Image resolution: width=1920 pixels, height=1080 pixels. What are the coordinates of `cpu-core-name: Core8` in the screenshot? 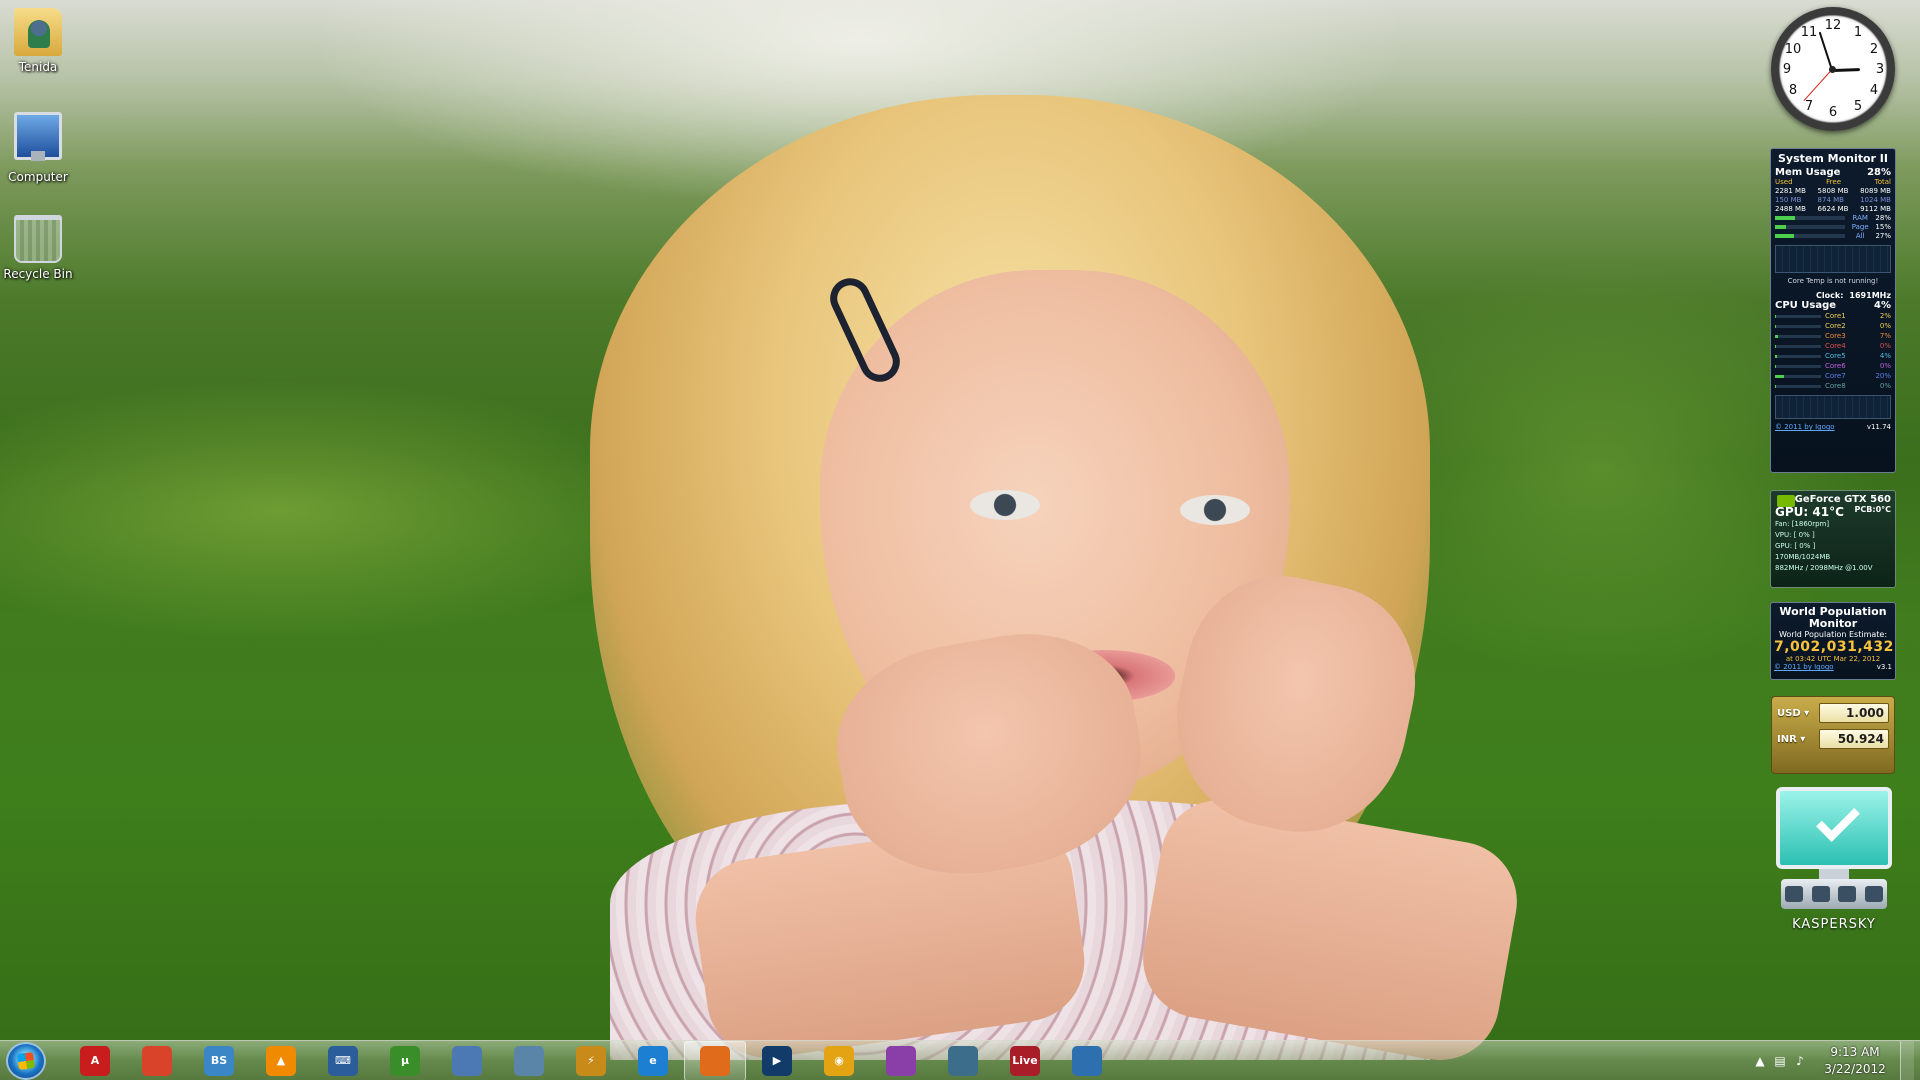 It's located at (1835, 386).